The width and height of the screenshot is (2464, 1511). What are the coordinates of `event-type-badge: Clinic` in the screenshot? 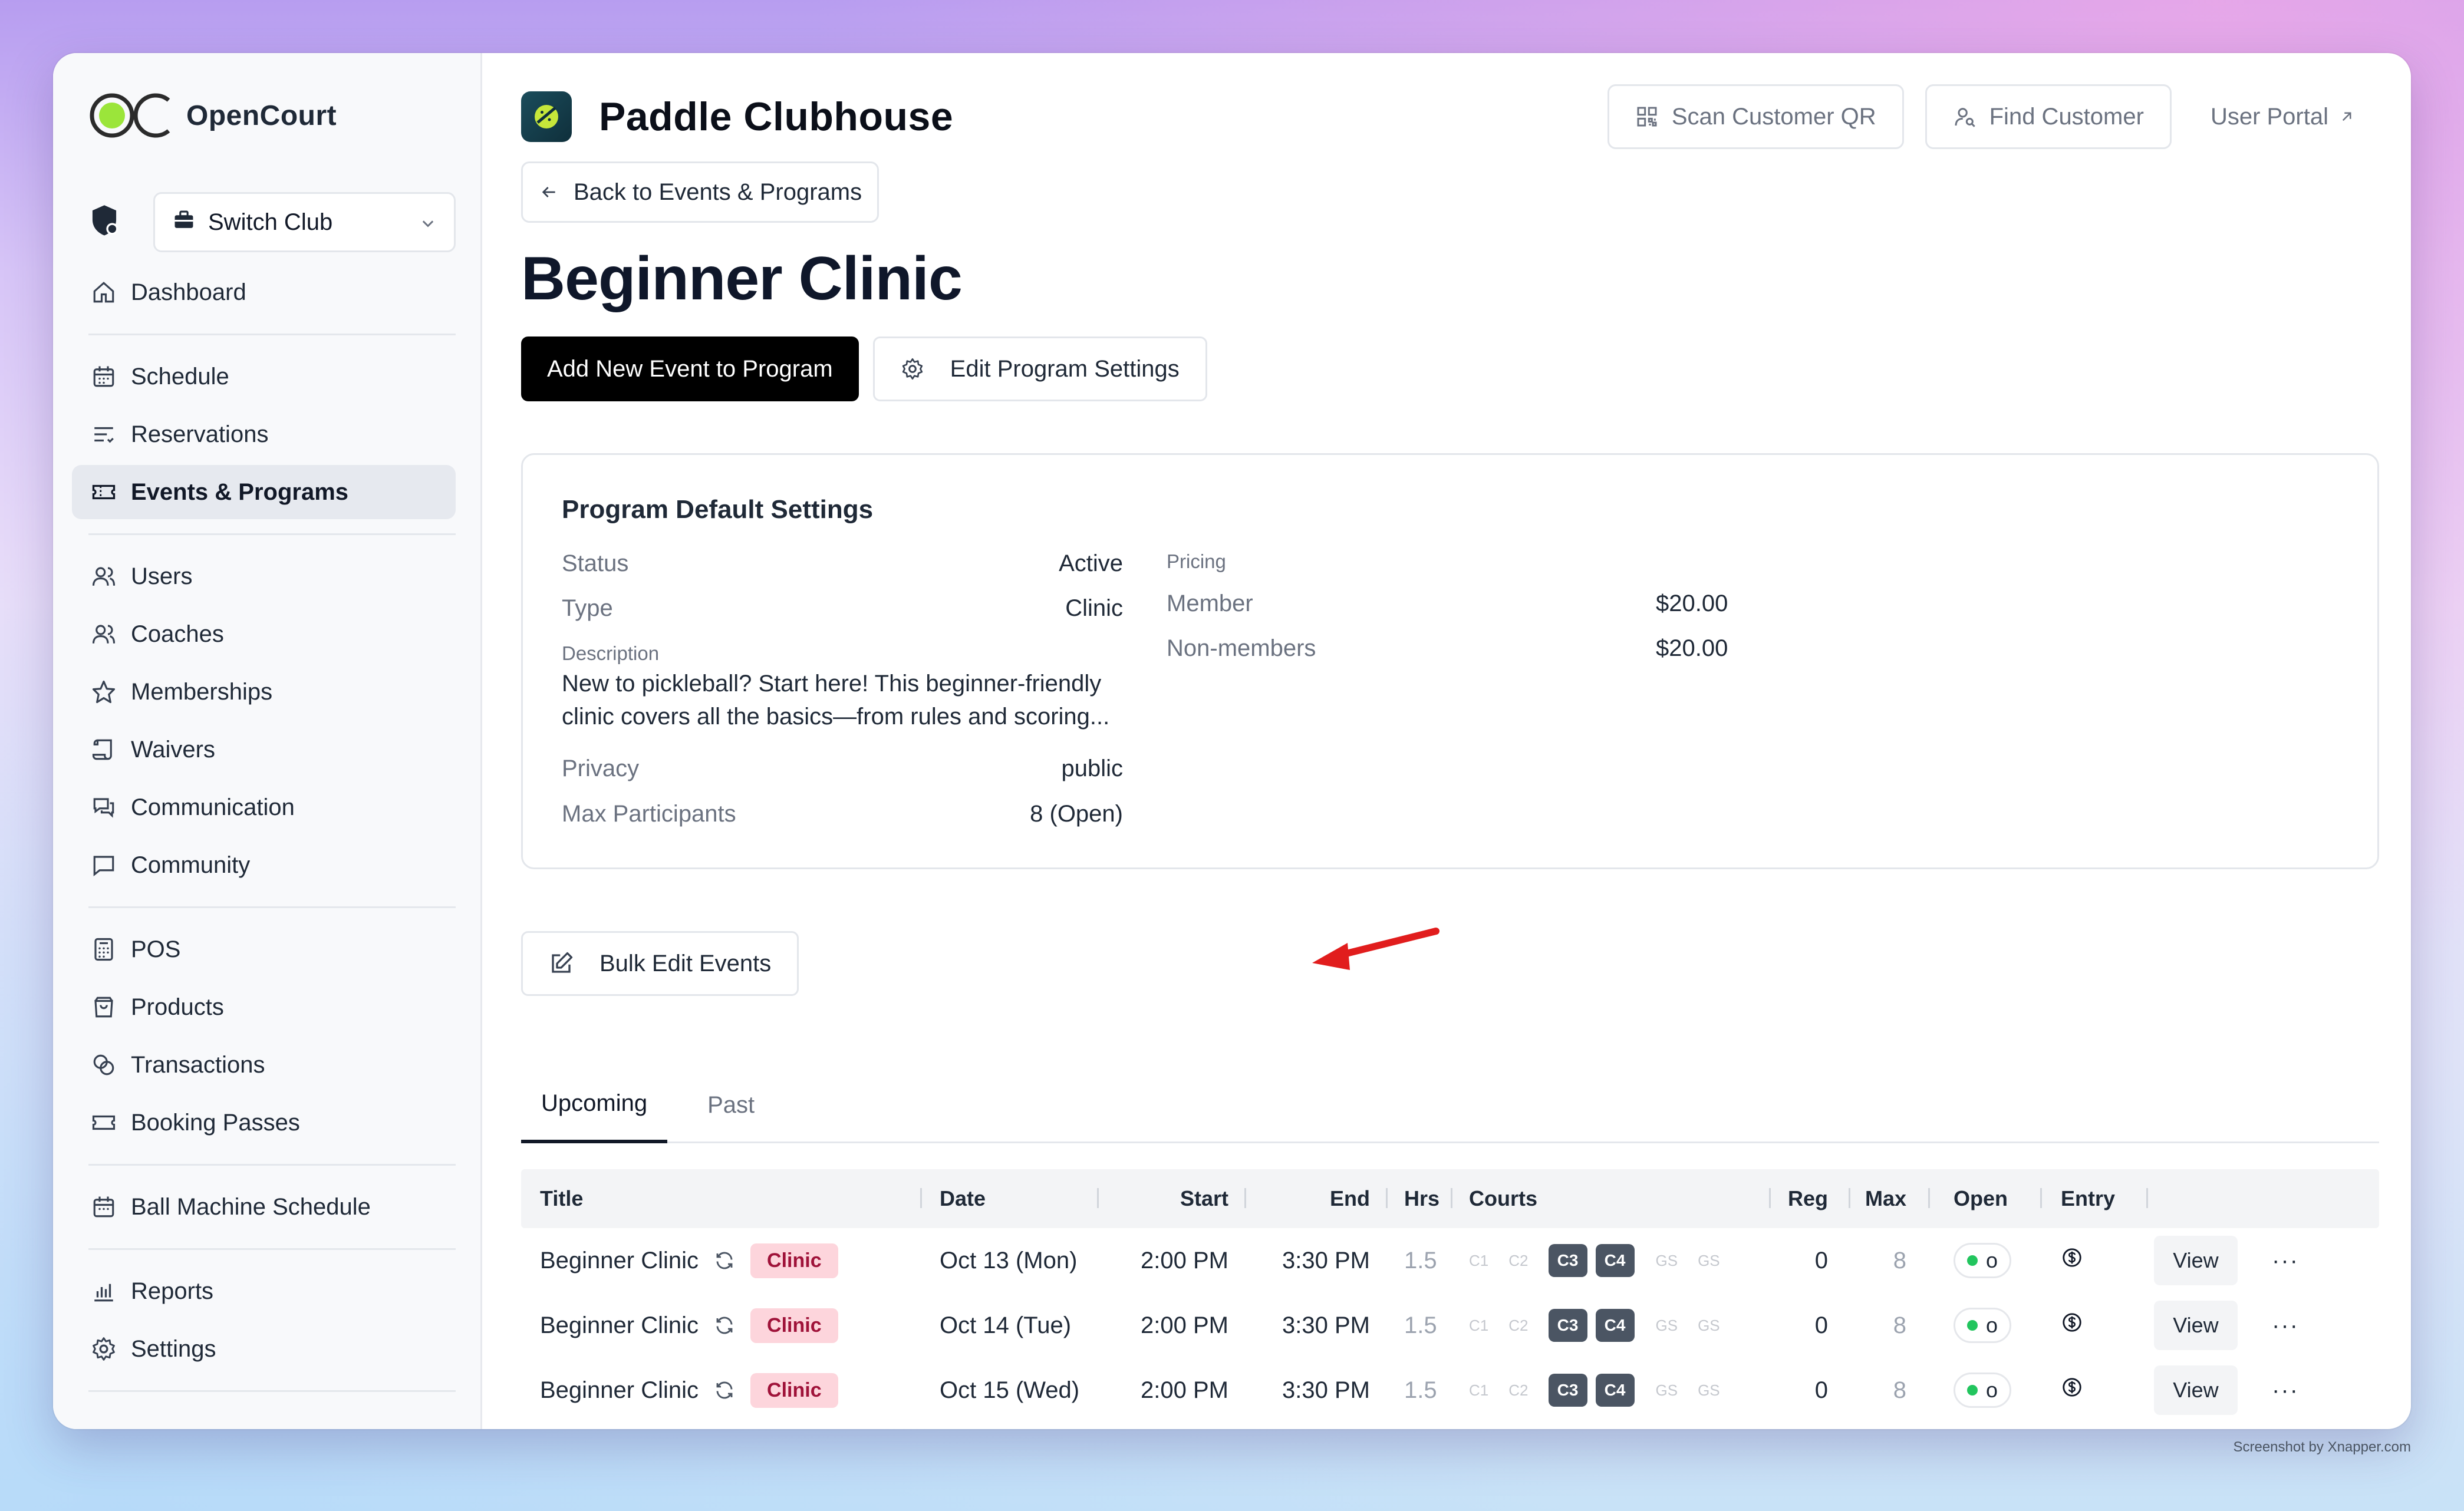 It's located at (794, 1390).